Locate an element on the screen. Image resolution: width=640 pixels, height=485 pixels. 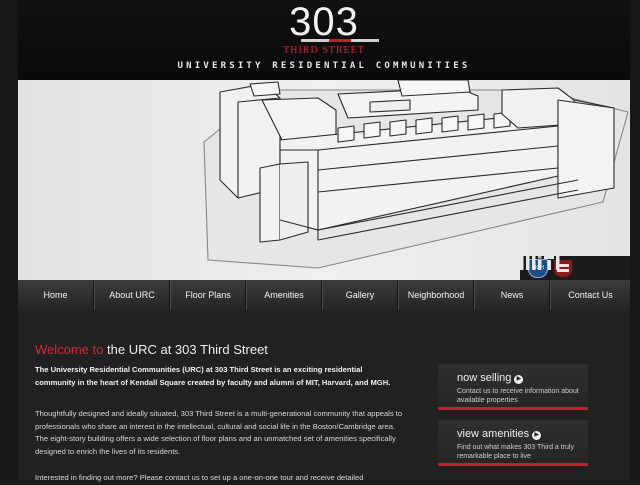
logo-street: THIRD STREET is located at coordinates (324, 50).